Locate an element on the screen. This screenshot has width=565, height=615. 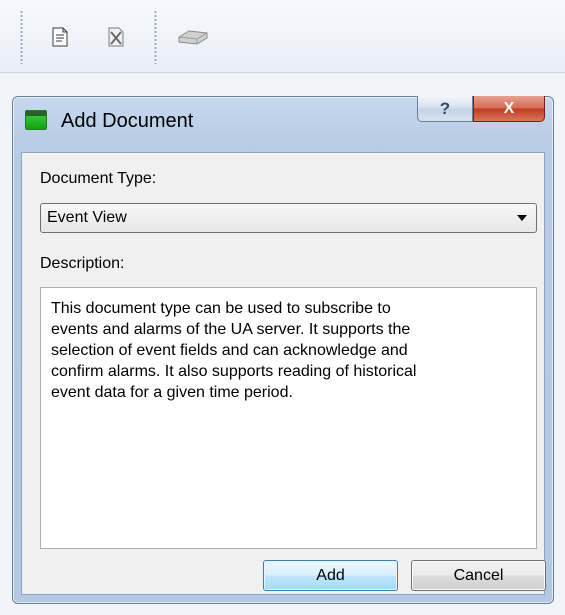
close-button: X is located at coordinates (509, 109).